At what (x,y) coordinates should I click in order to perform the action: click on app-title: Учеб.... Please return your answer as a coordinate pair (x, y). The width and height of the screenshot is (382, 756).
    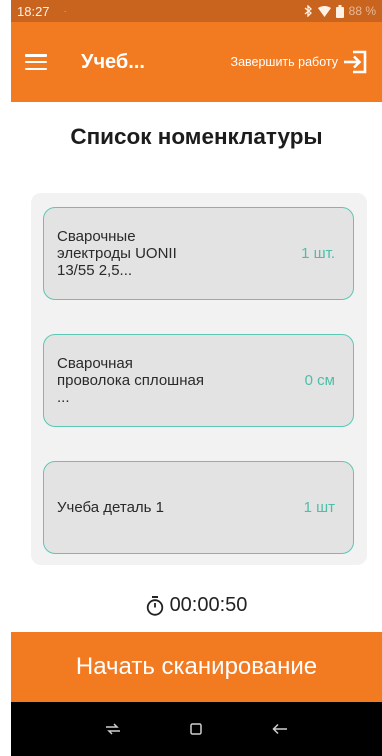
    Looking at the image, I should click on (113, 61).